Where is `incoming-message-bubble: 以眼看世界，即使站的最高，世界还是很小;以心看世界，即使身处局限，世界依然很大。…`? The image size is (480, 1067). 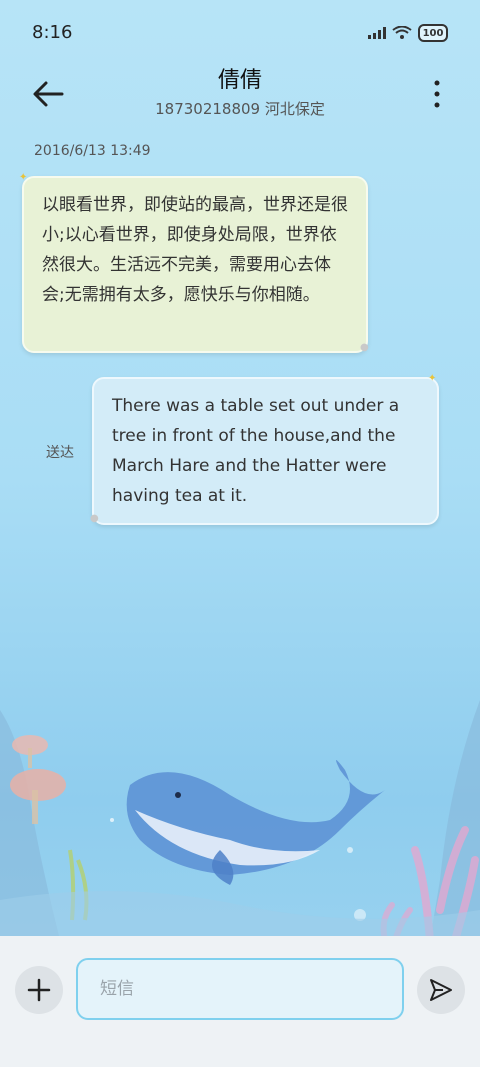 incoming-message-bubble: 以眼看世界，即使站的最高，世界还是很小;以心看世界，即使身处局限，世界依然很大。… is located at coordinates (195, 264).